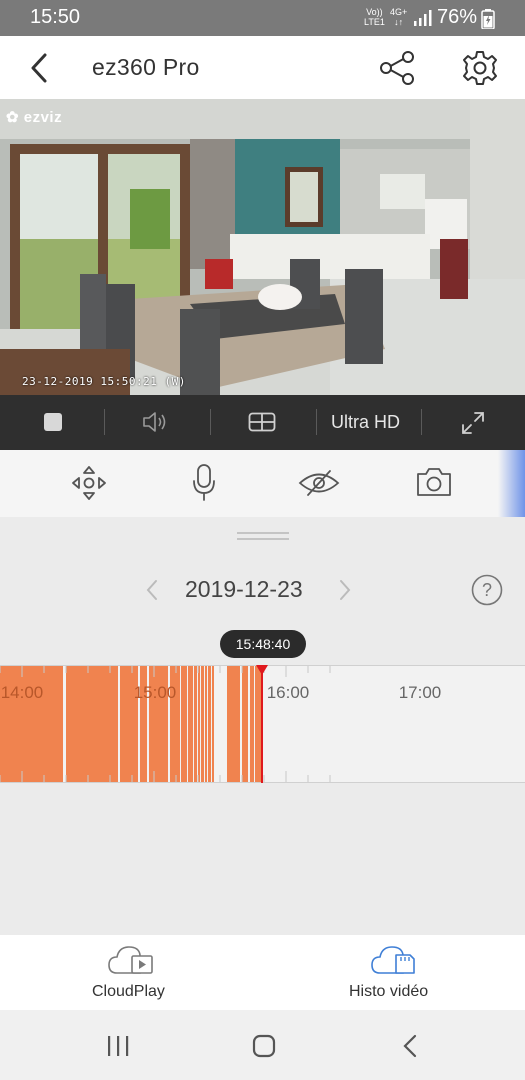  What do you see at coordinates (365, 422) in the screenshot?
I see `quality-selector: Ultra HD` at bounding box center [365, 422].